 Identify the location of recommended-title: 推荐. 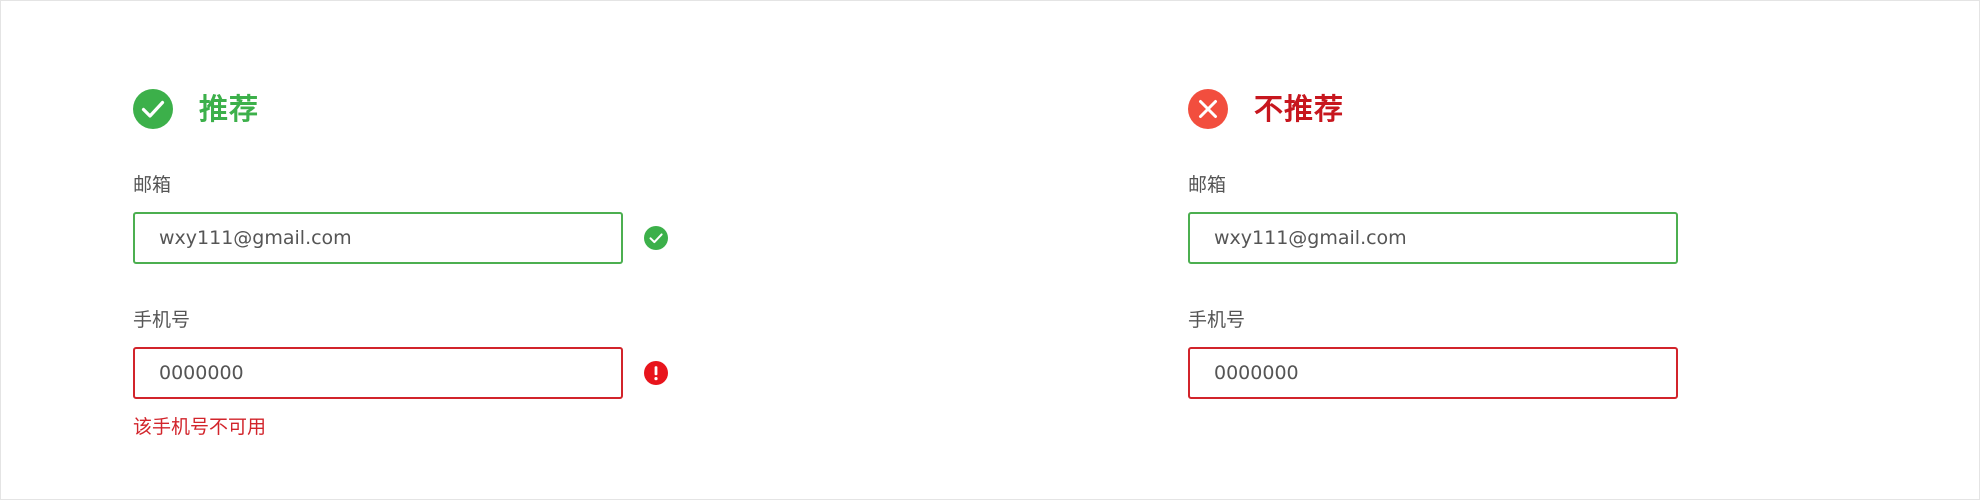
(229, 109).